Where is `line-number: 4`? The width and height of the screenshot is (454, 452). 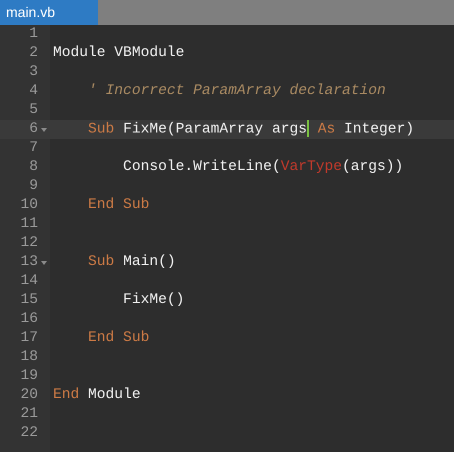 line-number: 4 is located at coordinates (33, 91).